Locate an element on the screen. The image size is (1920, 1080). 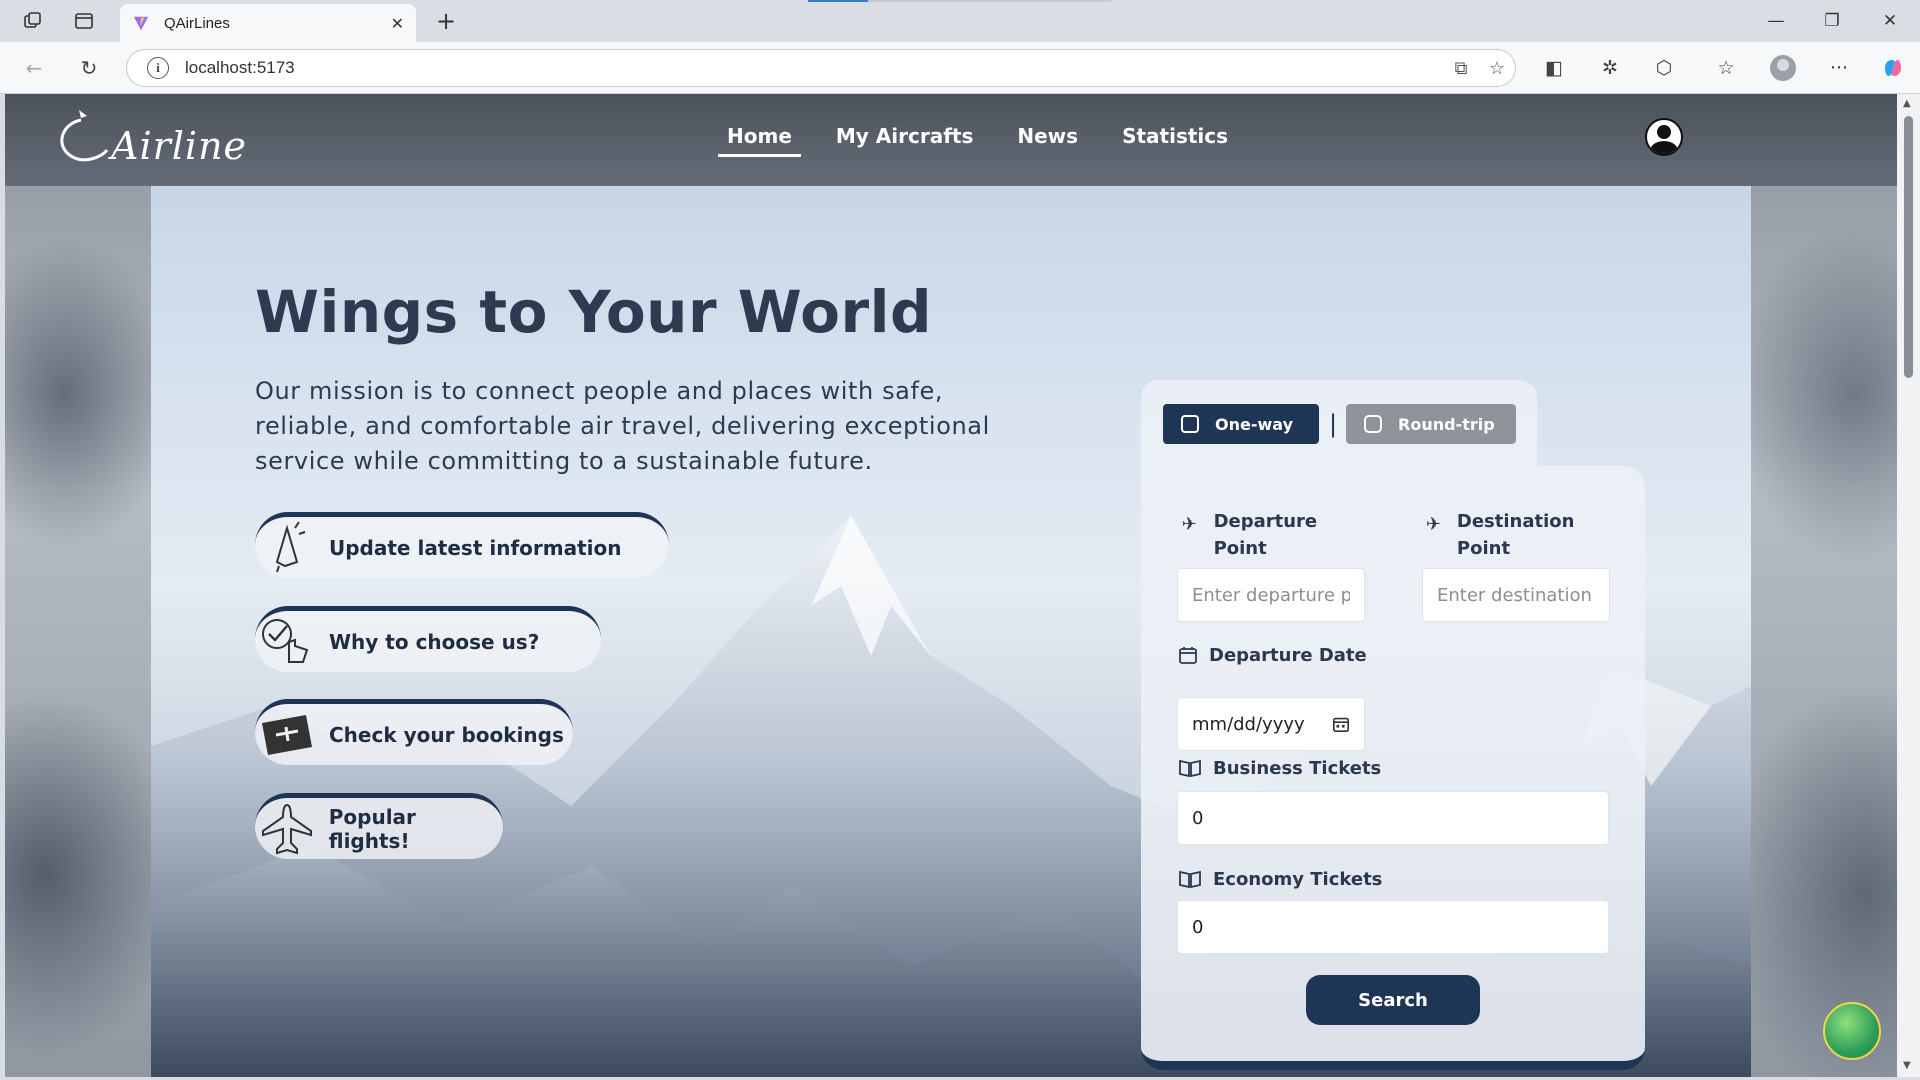
economy-tickets-label: Economy Tickets is located at coordinates (1347, 879).